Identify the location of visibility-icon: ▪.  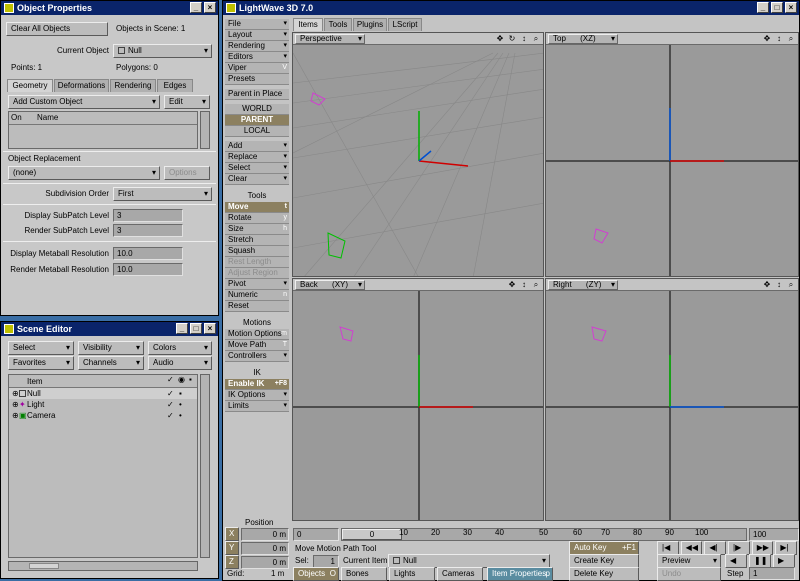
(180, 393).